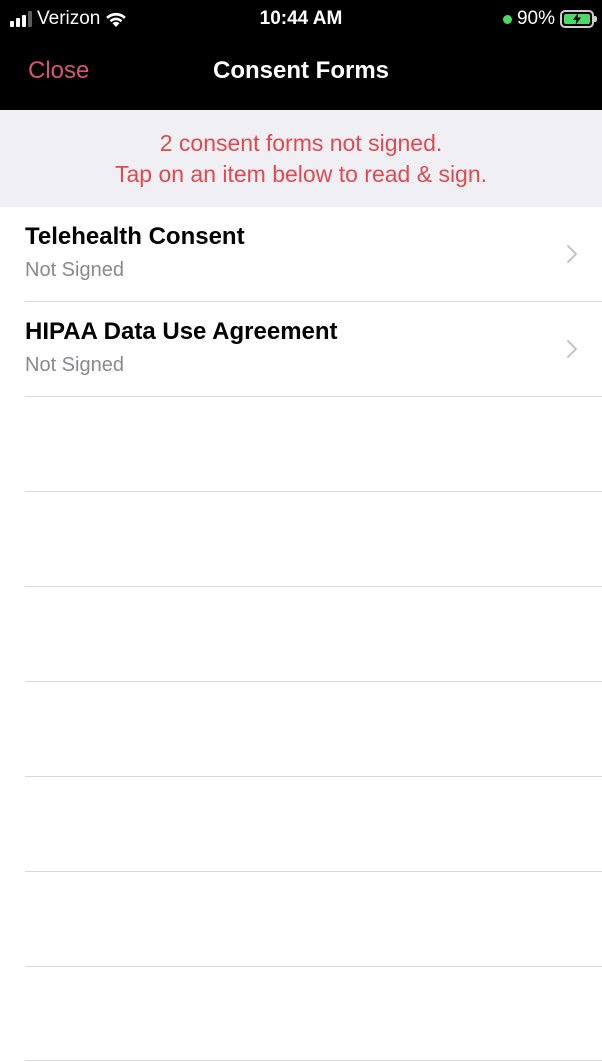 The width and height of the screenshot is (602, 1062). Describe the element at coordinates (181, 331) in the screenshot. I see `form-title: HIPAA Data Use Agreement` at that location.